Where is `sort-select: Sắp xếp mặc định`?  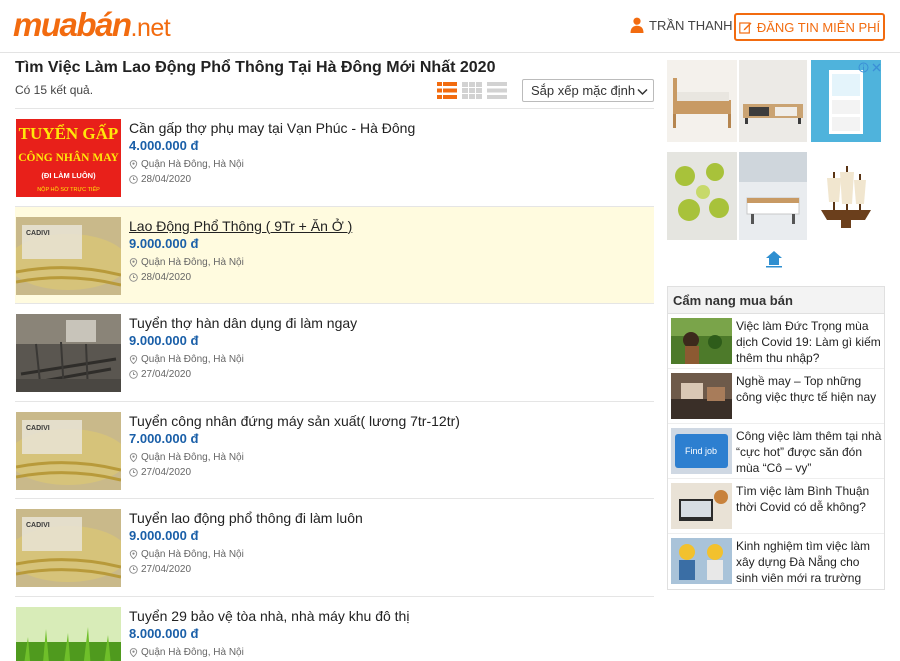
sort-select: Sắp xếp mặc định is located at coordinates (588, 90).